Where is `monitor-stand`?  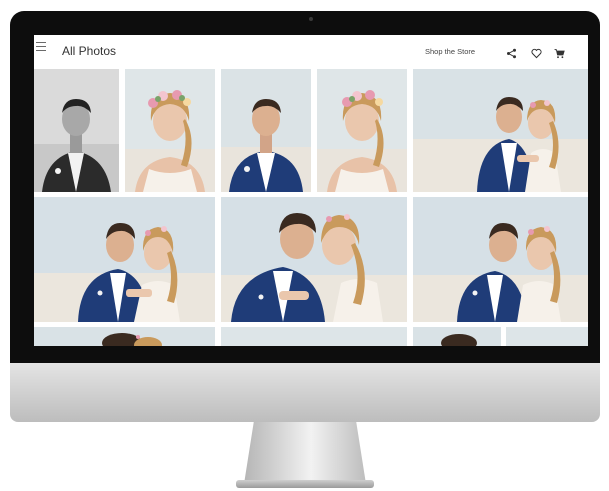 monitor-stand is located at coordinates (305, 453).